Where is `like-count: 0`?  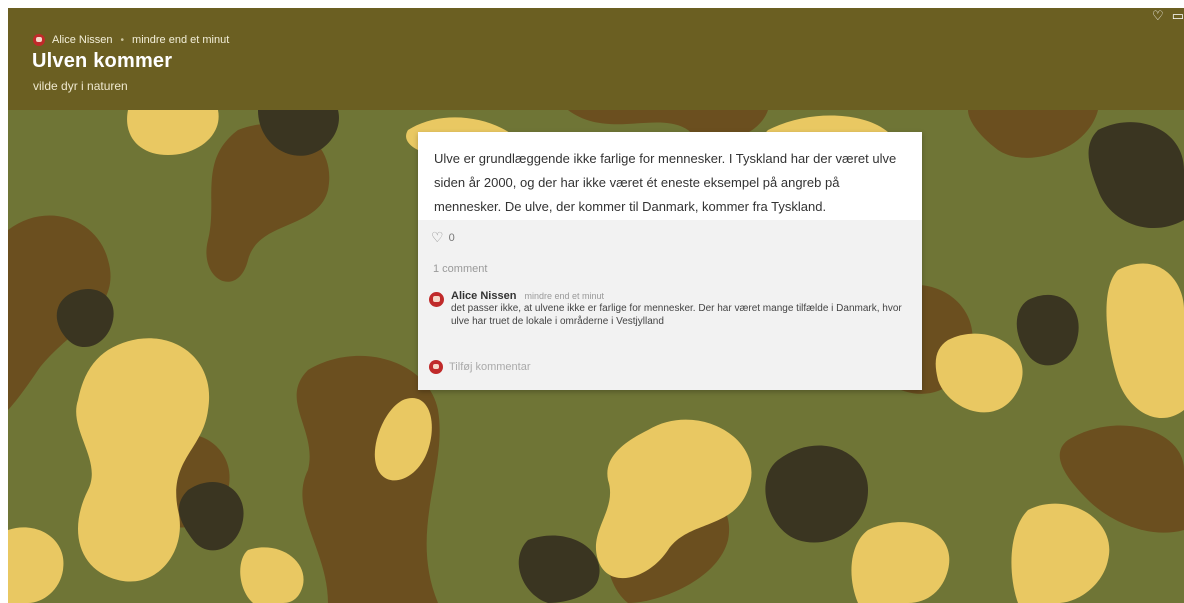
like-count: 0 is located at coordinates (451, 237).